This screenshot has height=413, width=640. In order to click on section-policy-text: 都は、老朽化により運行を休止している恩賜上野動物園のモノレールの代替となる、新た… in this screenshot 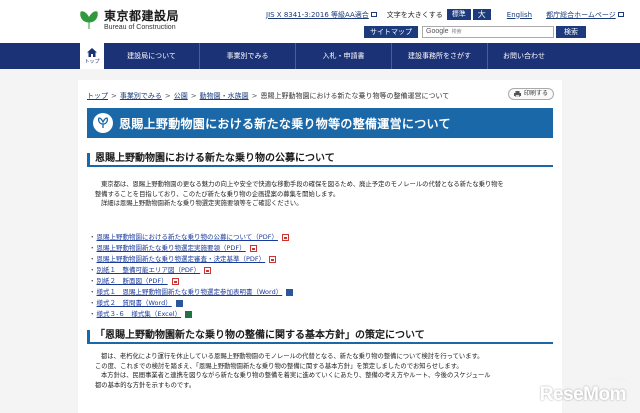, I will do `click(325, 371)`.